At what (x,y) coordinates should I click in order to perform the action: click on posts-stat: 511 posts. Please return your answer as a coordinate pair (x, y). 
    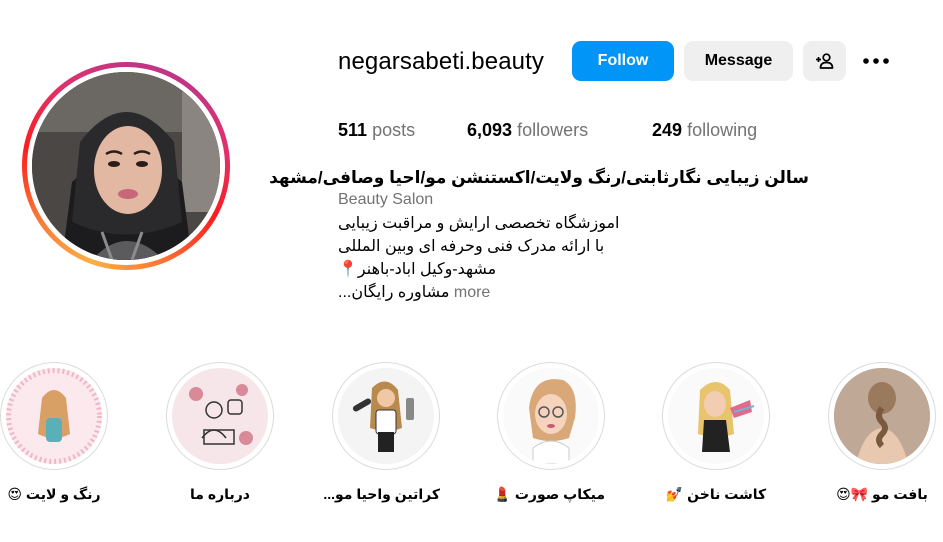
    Looking at the image, I should click on (376, 130).